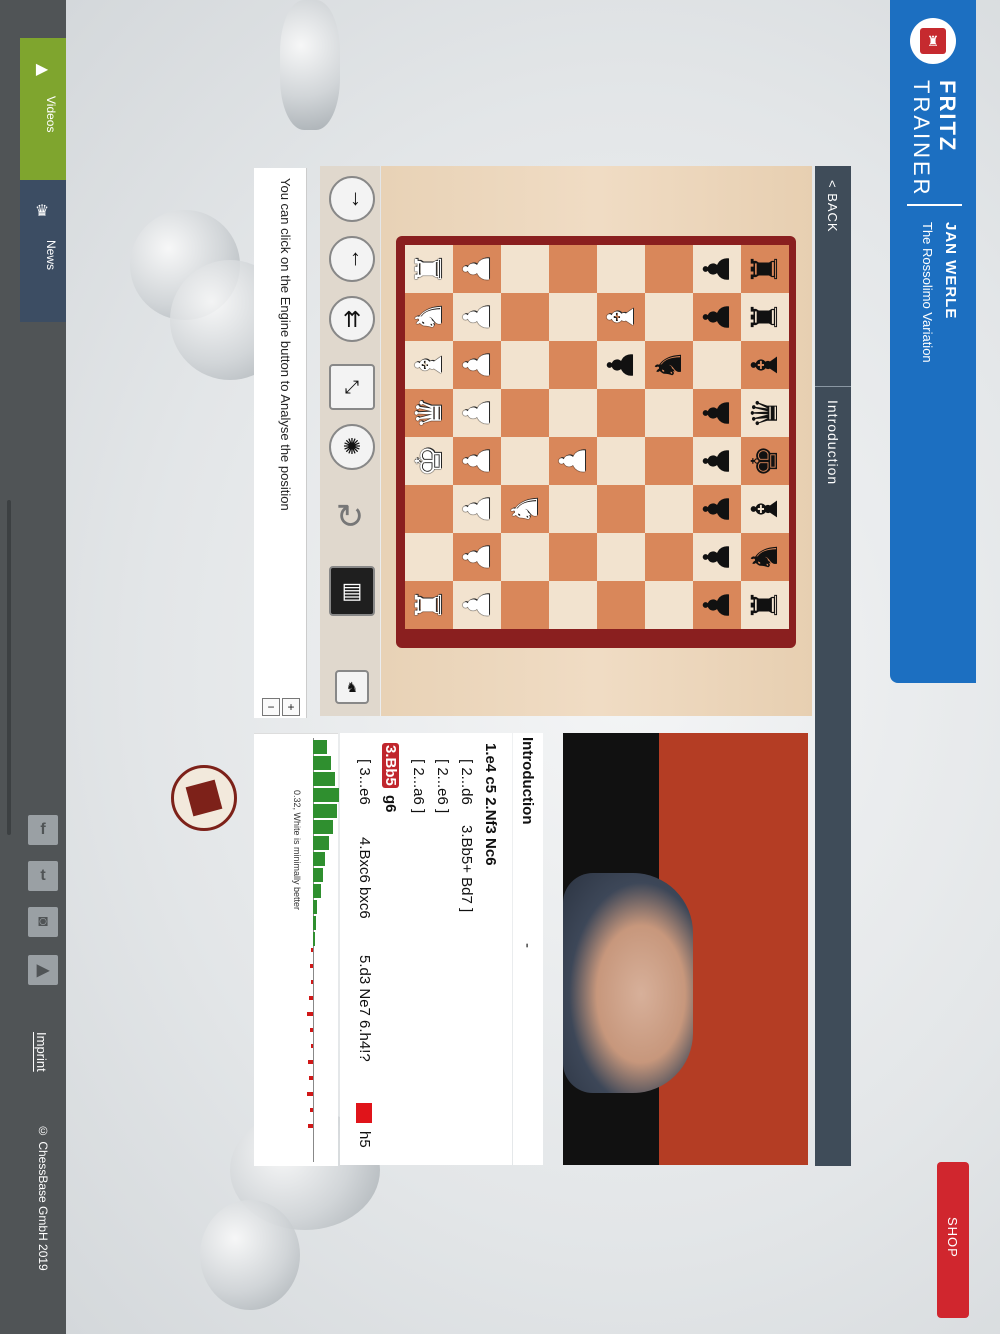 The width and height of the screenshot is (1000, 1334). Describe the element at coordinates (352, 687) in the screenshot. I see `board-setup-icon: ♞` at that location.